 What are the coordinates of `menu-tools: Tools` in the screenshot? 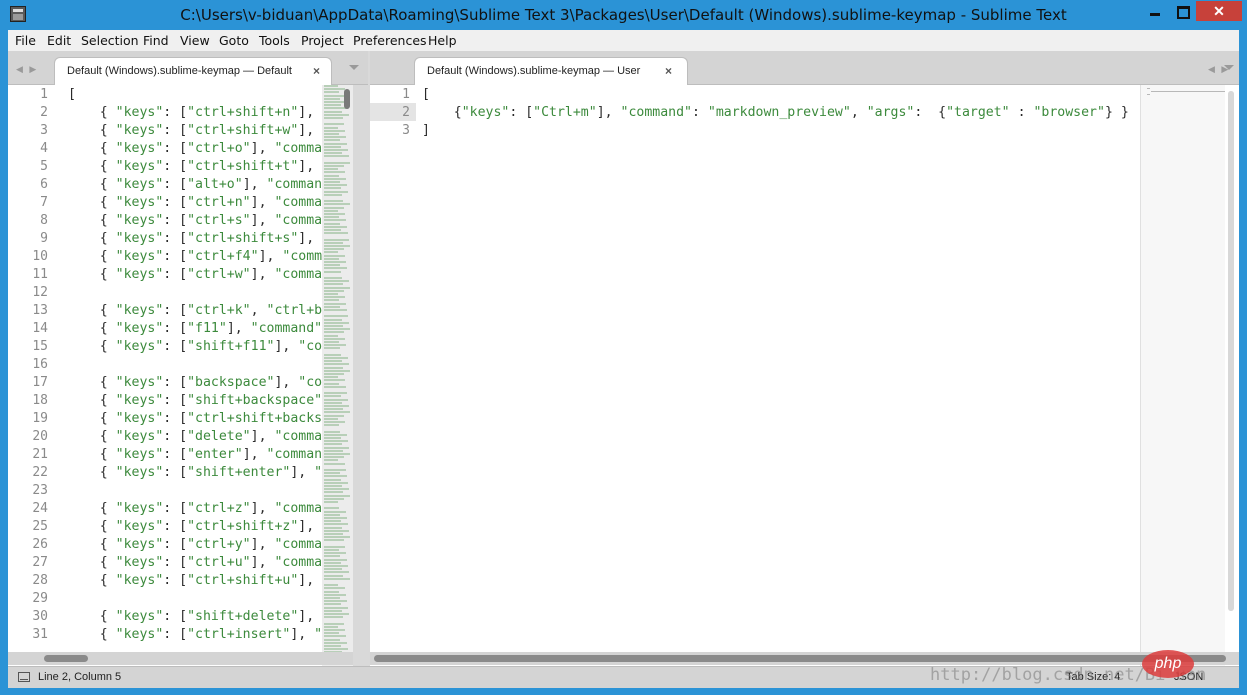 It's located at (274, 40).